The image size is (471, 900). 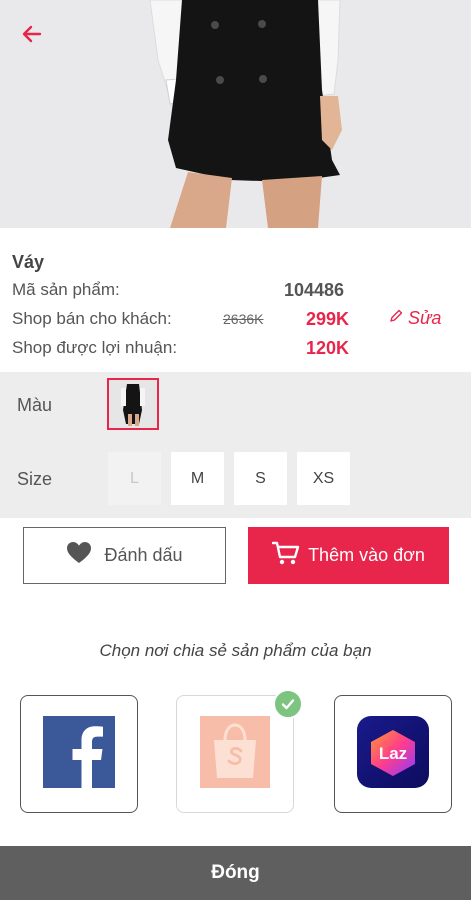 I want to click on share-lazada: Laz, so click(x=393, y=754).